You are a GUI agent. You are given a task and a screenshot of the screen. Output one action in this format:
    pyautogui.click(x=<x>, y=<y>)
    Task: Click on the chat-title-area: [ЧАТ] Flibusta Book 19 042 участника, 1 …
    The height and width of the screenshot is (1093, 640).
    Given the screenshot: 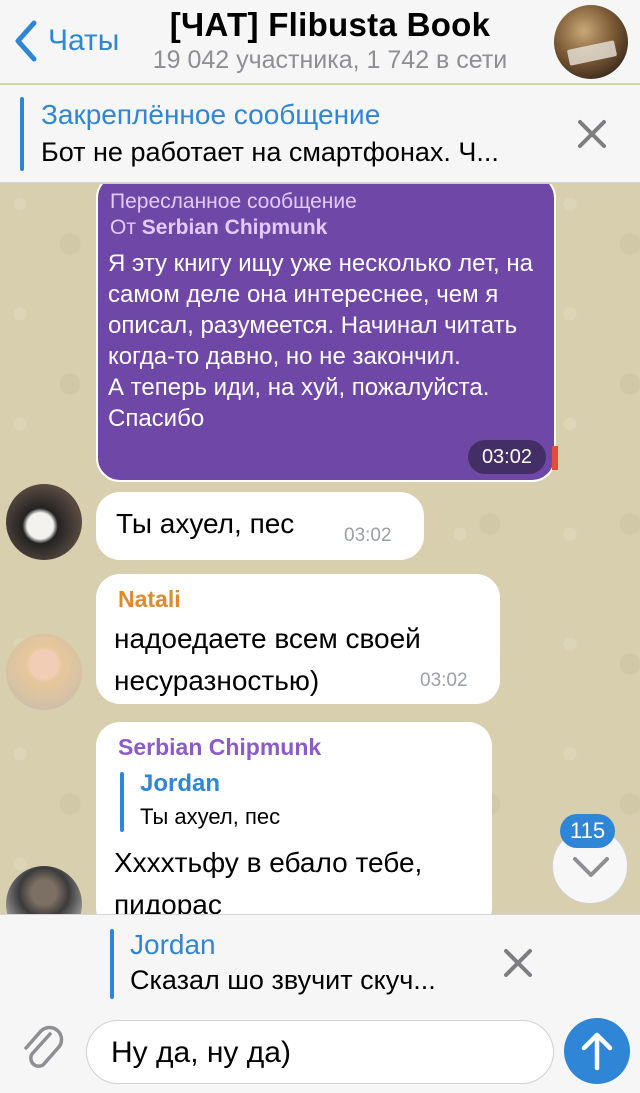 What is the action you would take?
    pyautogui.click(x=330, y=40)
    